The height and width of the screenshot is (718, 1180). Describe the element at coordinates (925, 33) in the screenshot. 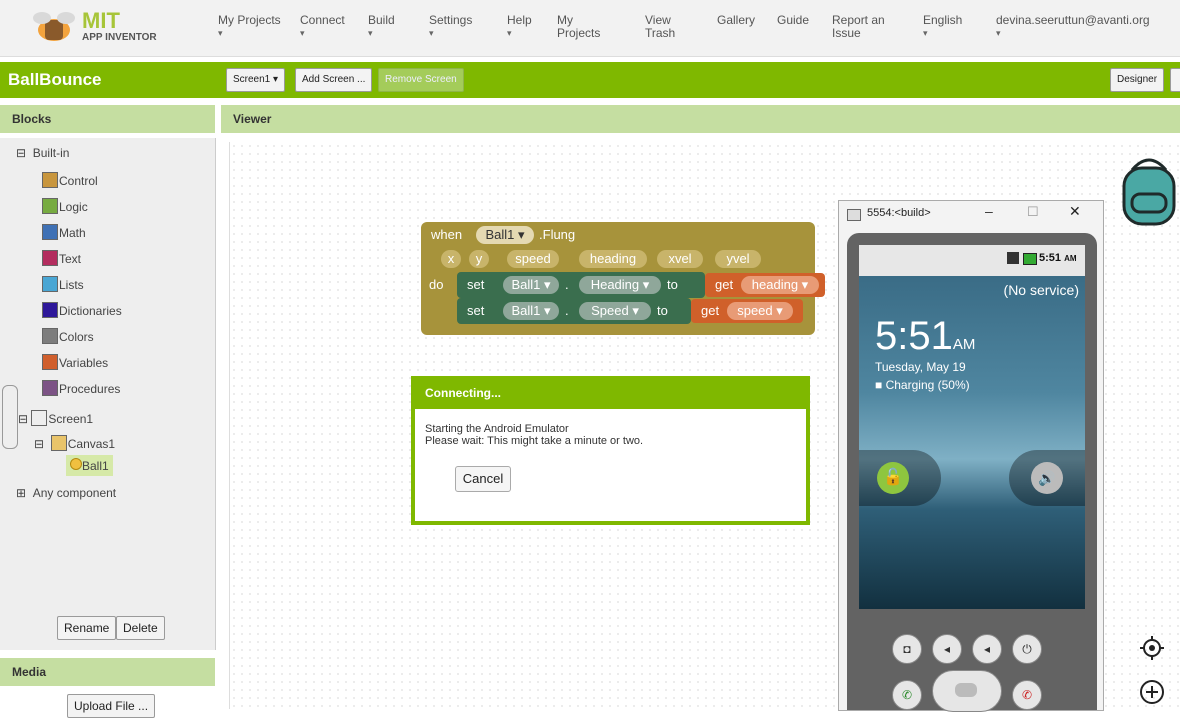

I see `chevron-down-icon: ▾` at that location.